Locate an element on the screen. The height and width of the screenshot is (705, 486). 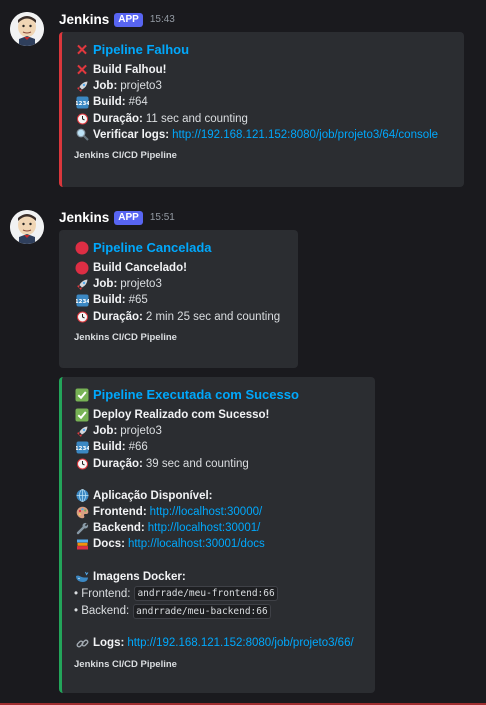
message-header: Jenkins APP 15:51 is located at coordinates (117, 217).